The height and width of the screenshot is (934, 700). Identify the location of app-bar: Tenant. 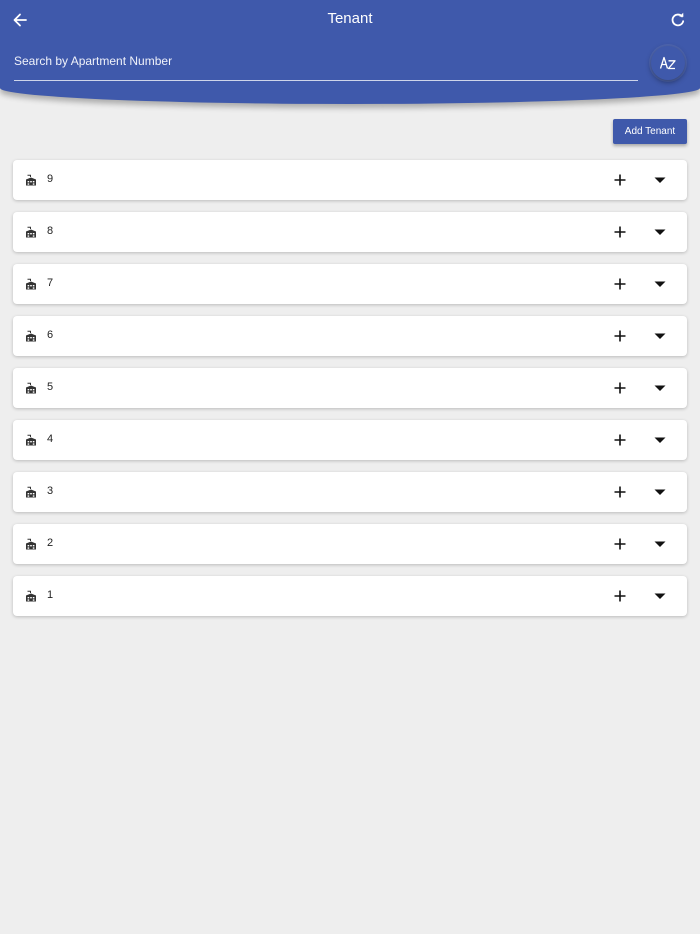
(350, 52).